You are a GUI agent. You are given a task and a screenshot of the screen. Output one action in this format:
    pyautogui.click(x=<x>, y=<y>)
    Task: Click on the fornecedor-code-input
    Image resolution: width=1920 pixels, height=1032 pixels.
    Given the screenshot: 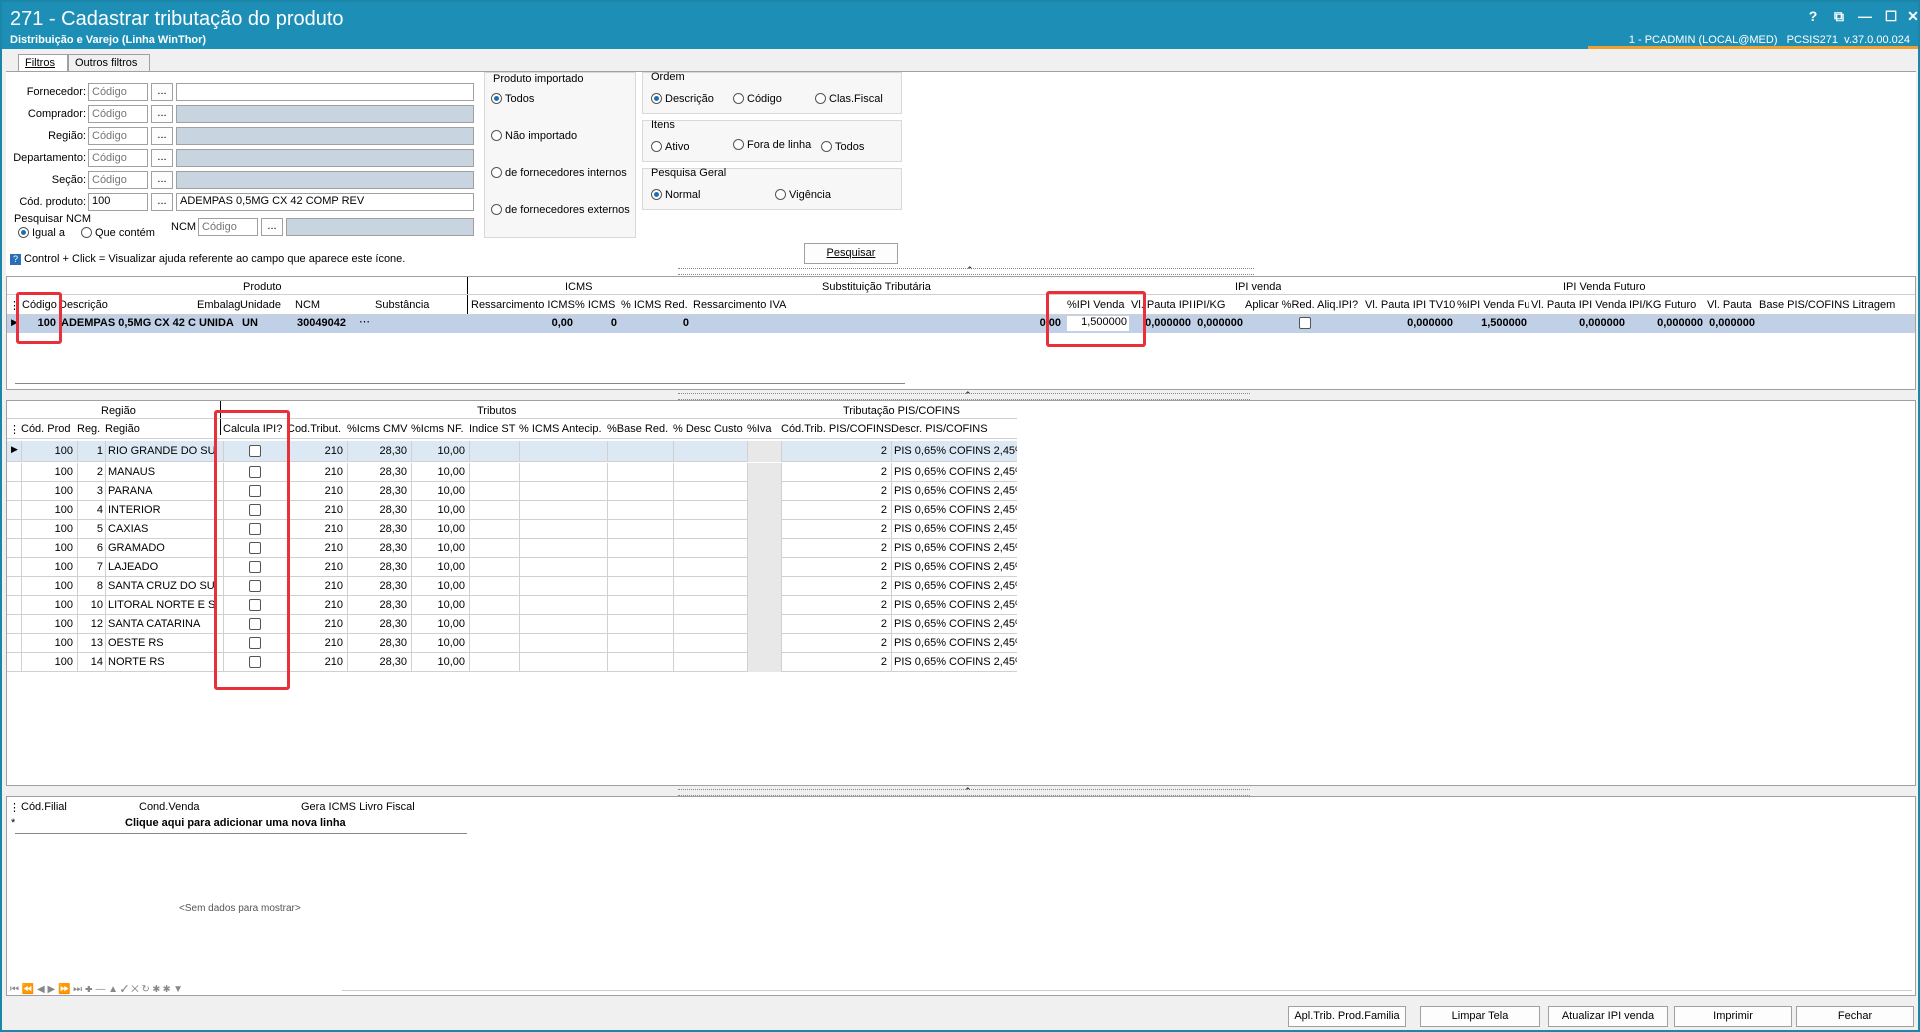 What is the action you would take?
    pyautogui.click(x=118, y=92)
    